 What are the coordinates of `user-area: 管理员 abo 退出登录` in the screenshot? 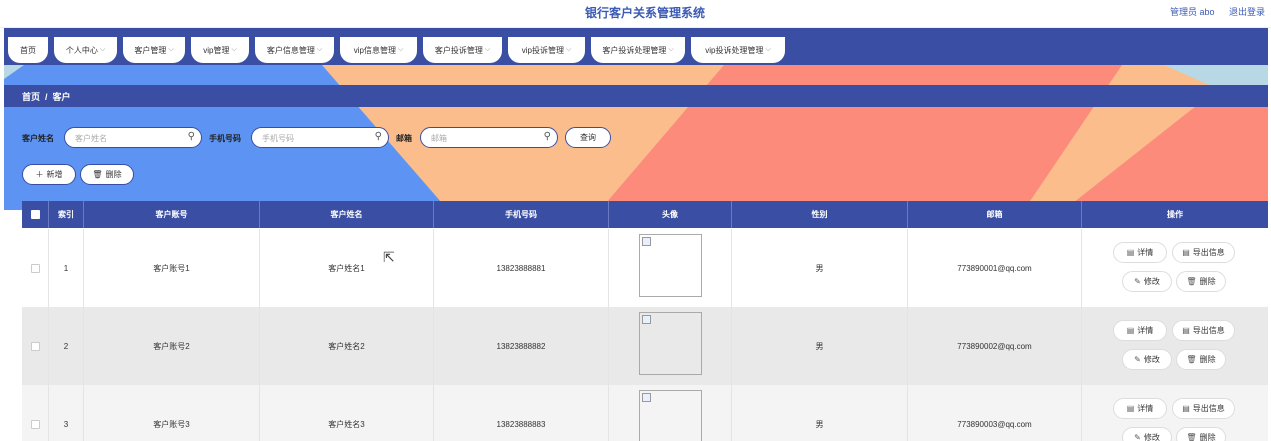 It's located at (1211, 11).